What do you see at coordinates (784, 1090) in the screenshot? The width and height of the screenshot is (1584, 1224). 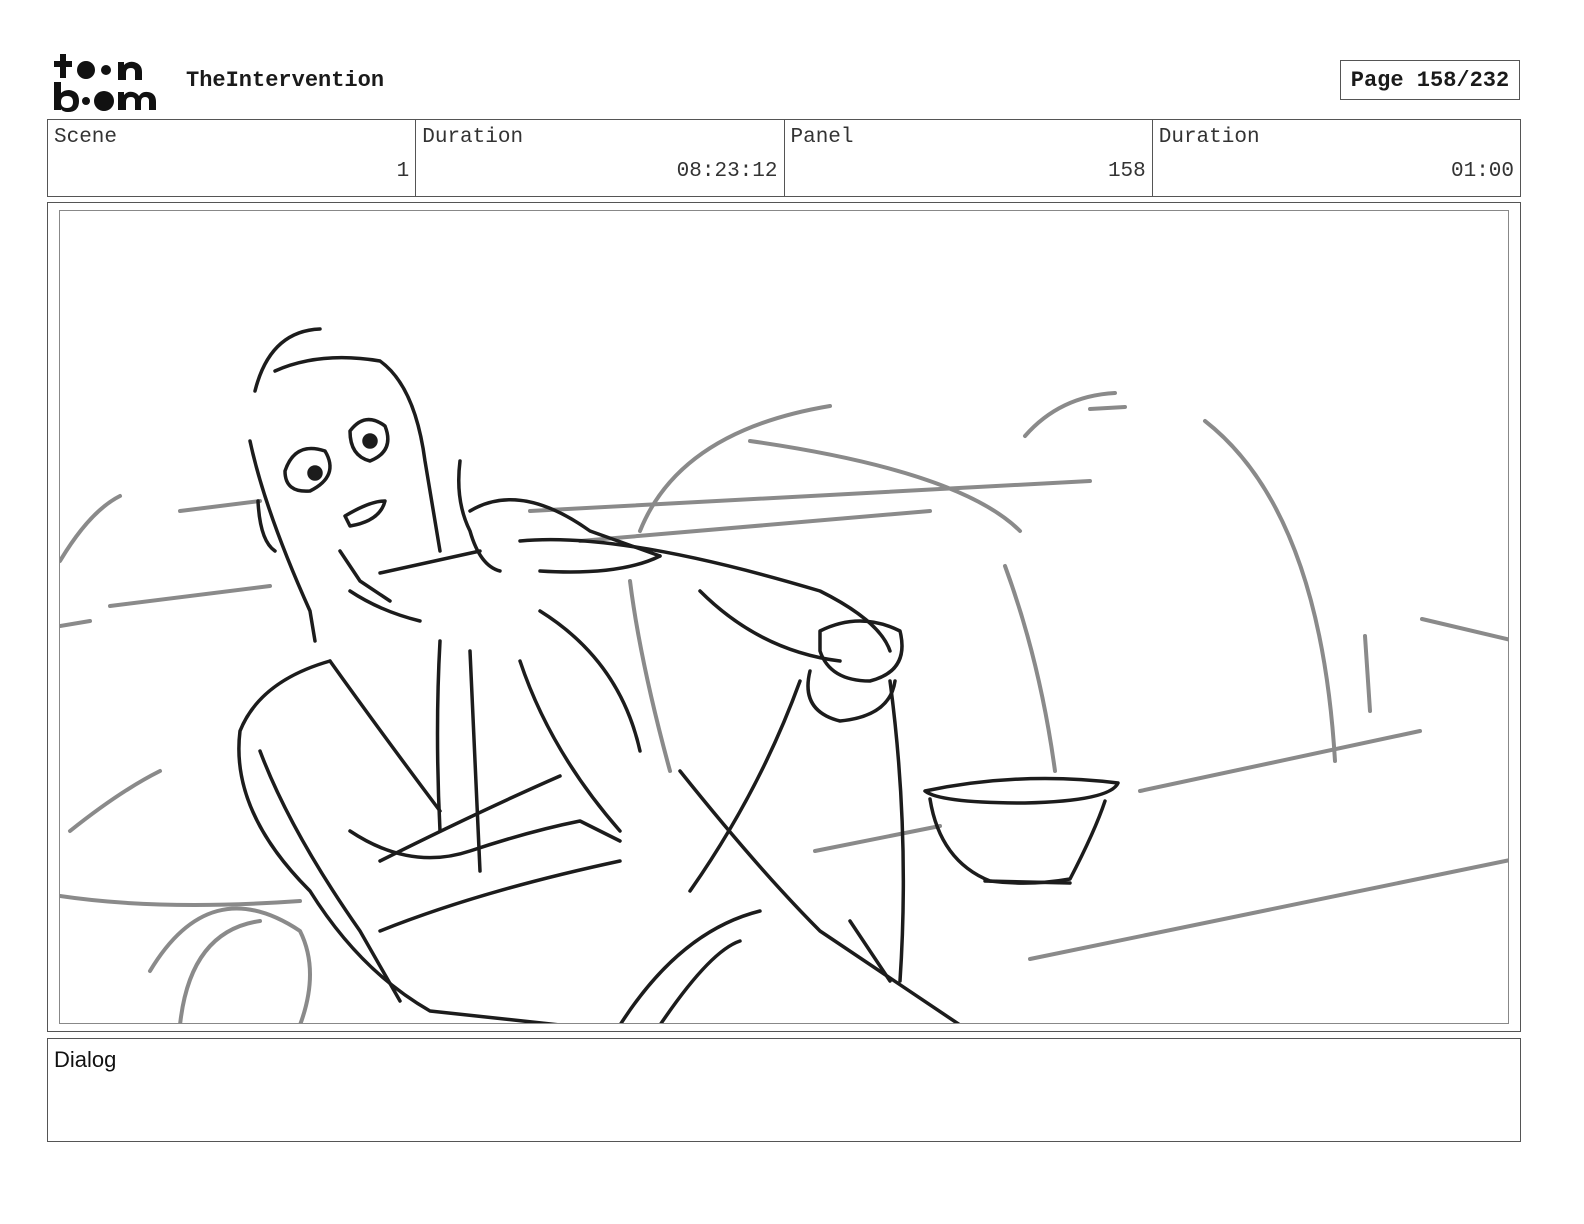 I see `dialog-box: Dialog` at bounding box center [784, 1090].